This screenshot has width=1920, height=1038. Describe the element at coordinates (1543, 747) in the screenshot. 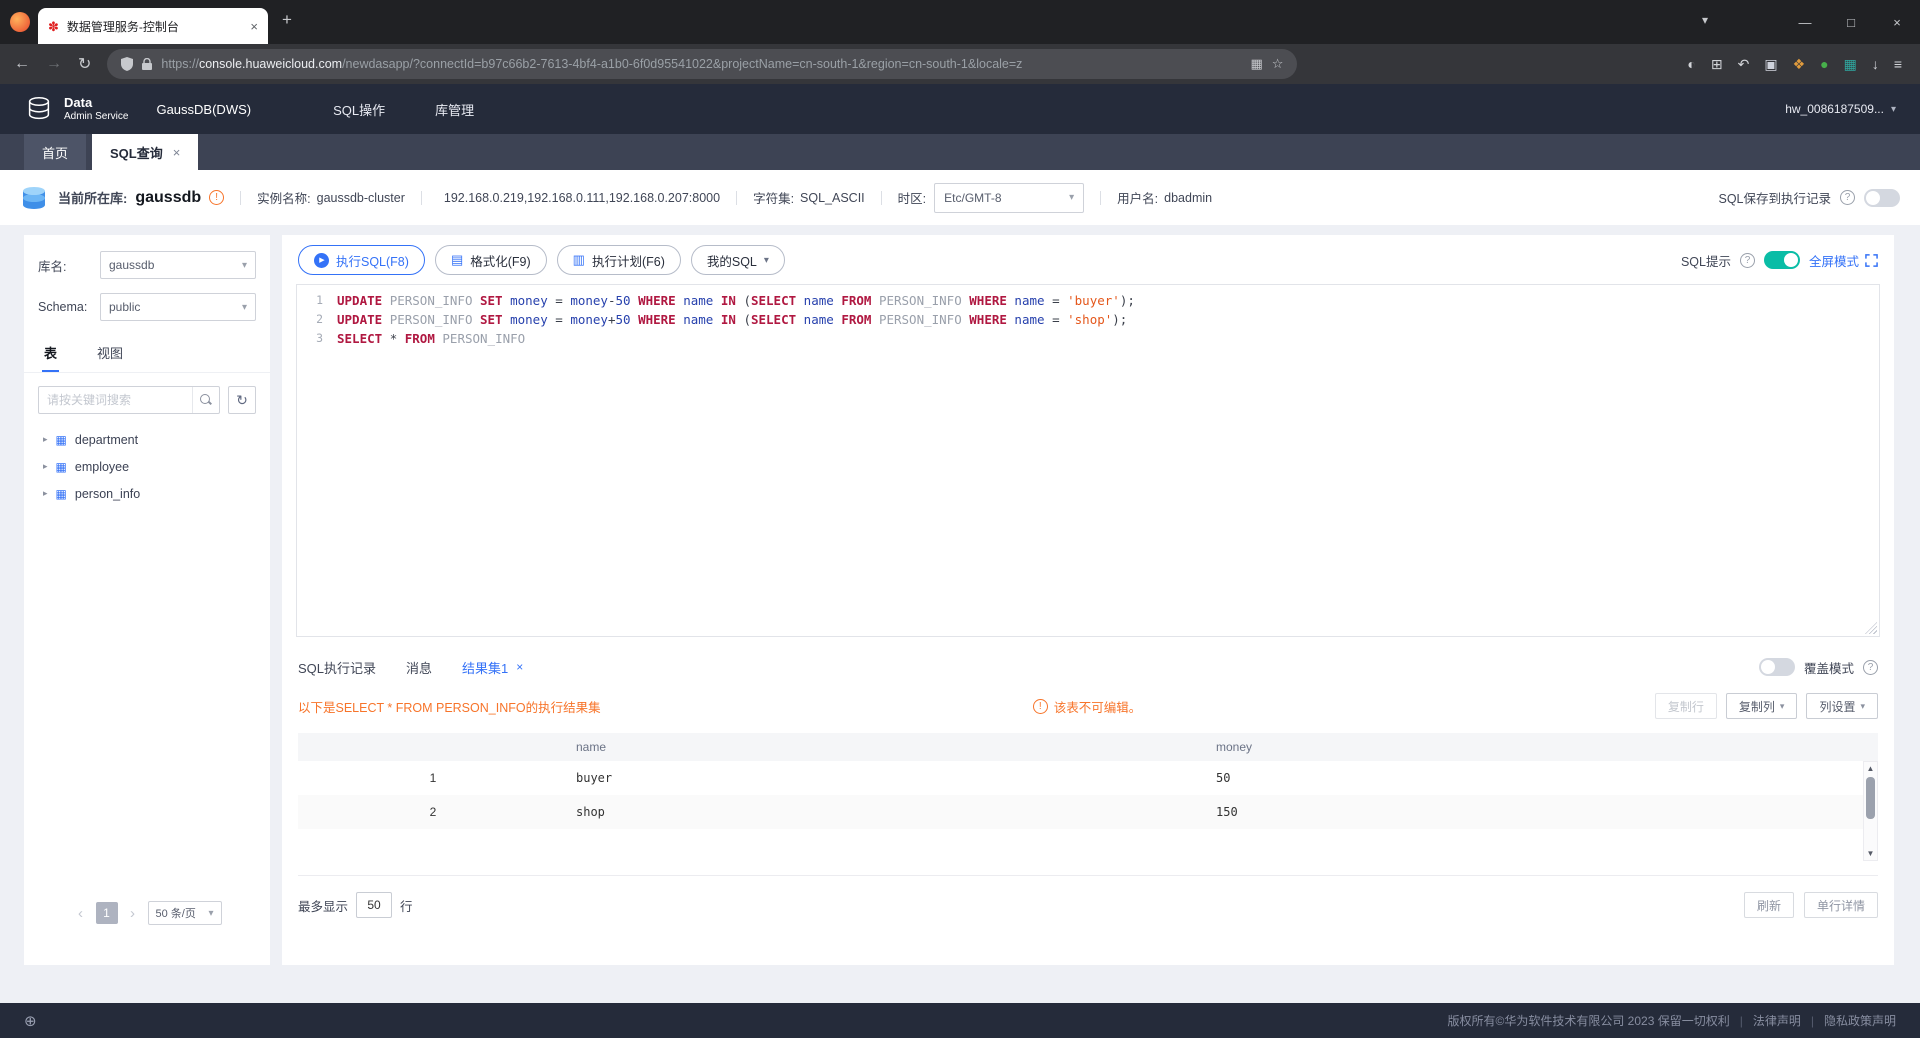

I see `column-header-money: money` at that location.